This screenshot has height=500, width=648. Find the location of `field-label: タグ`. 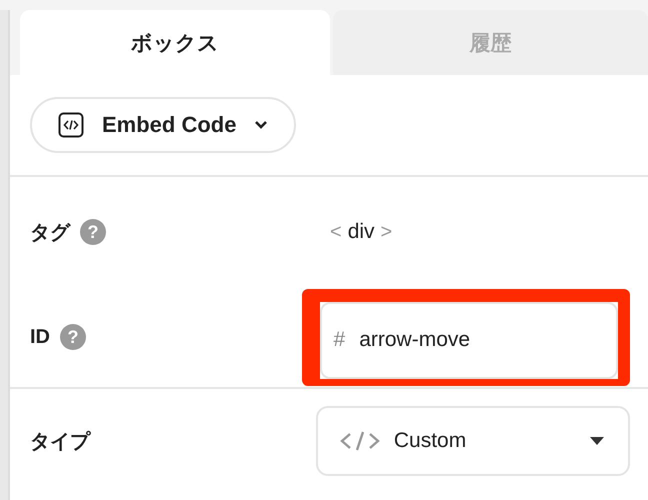

field-label: タグ is located at coordinates (50, 233).